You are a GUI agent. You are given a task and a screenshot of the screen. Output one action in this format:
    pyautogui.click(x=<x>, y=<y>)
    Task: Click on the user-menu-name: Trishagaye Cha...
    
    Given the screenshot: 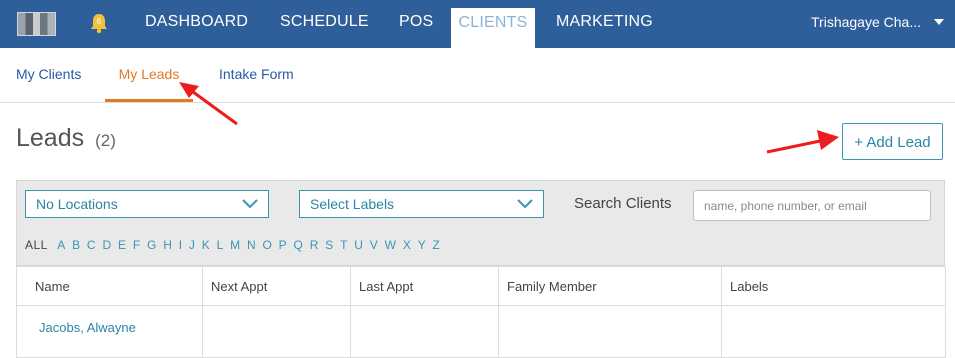 What is the action you would take?
    pyautogui.click(x=866, y=24)
    